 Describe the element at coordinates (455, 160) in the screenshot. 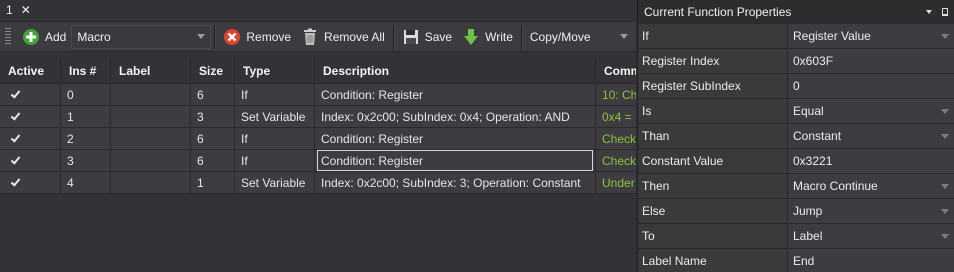

I see `description-cell-focused: Condition: Register` at that location.